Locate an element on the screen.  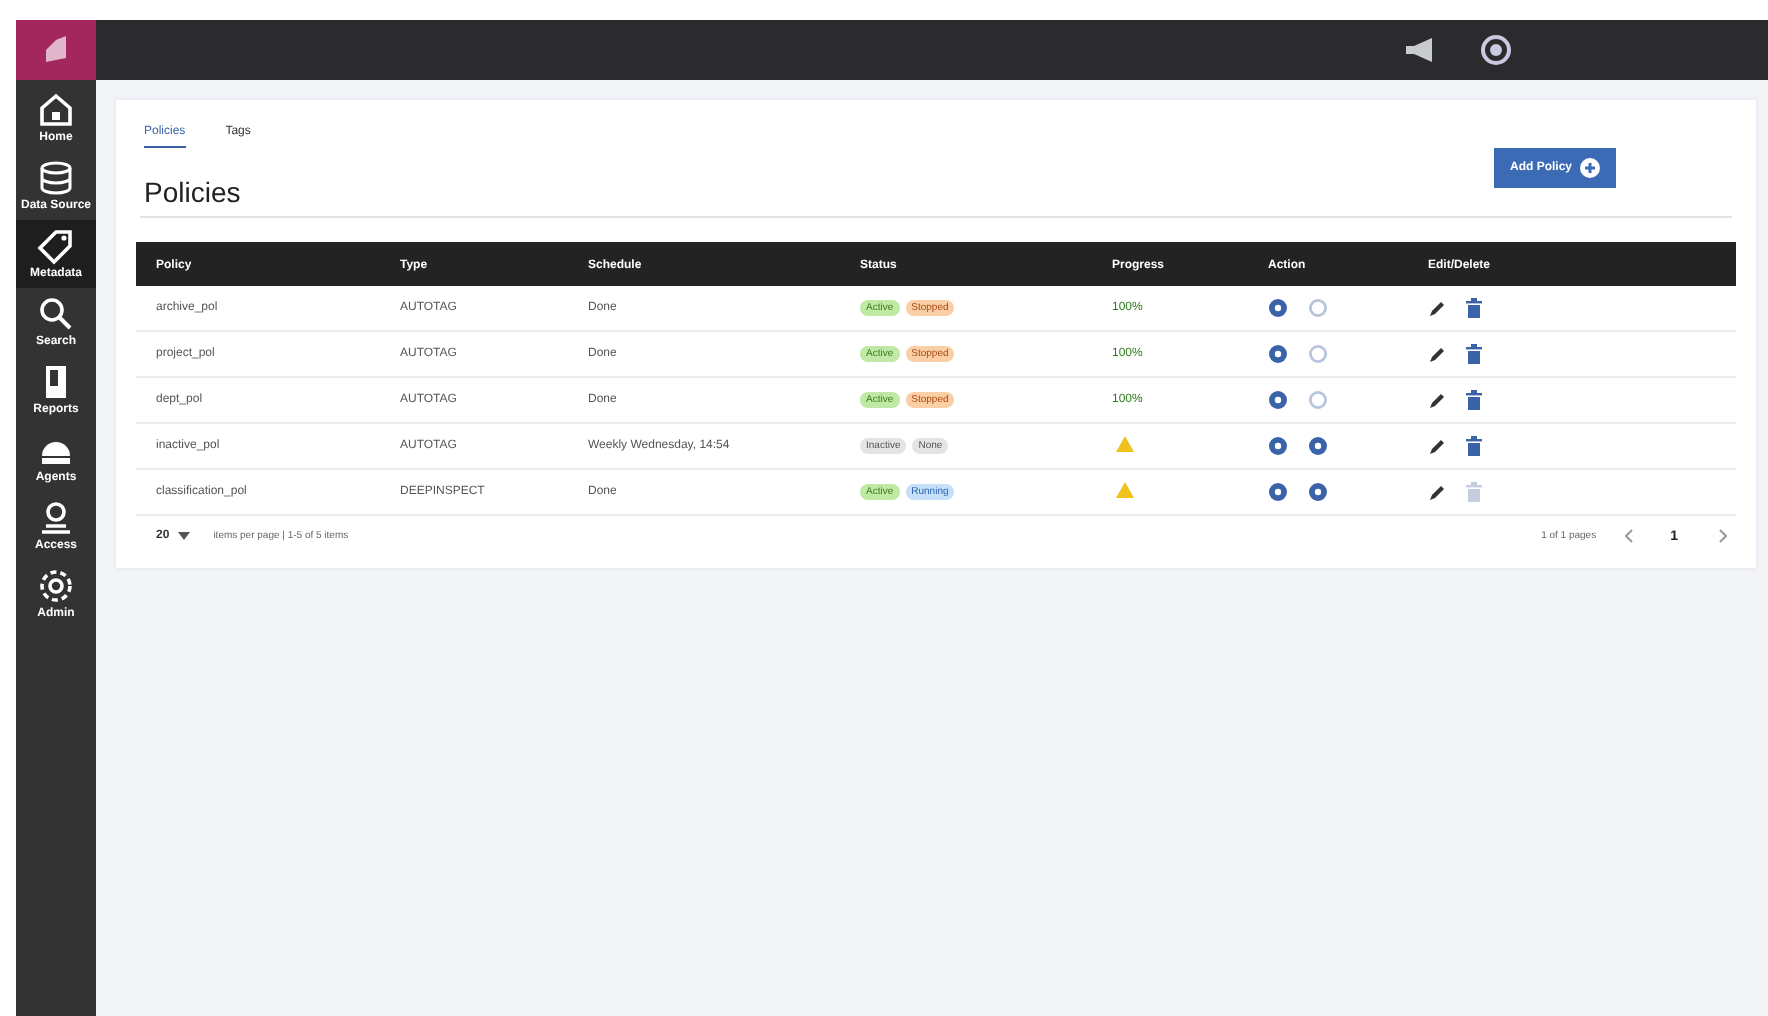
user-circle-icon is located at coordinates (1496, 50).